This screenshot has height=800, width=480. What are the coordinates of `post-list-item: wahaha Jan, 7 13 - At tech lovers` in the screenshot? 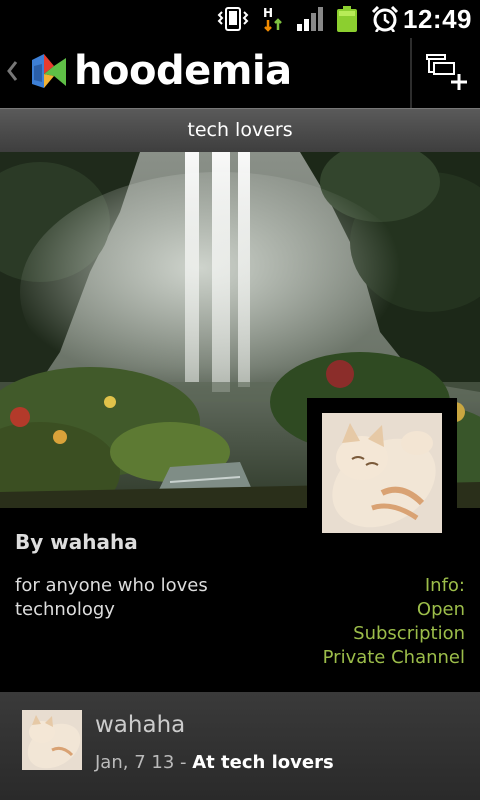 It's located at (240, 746).